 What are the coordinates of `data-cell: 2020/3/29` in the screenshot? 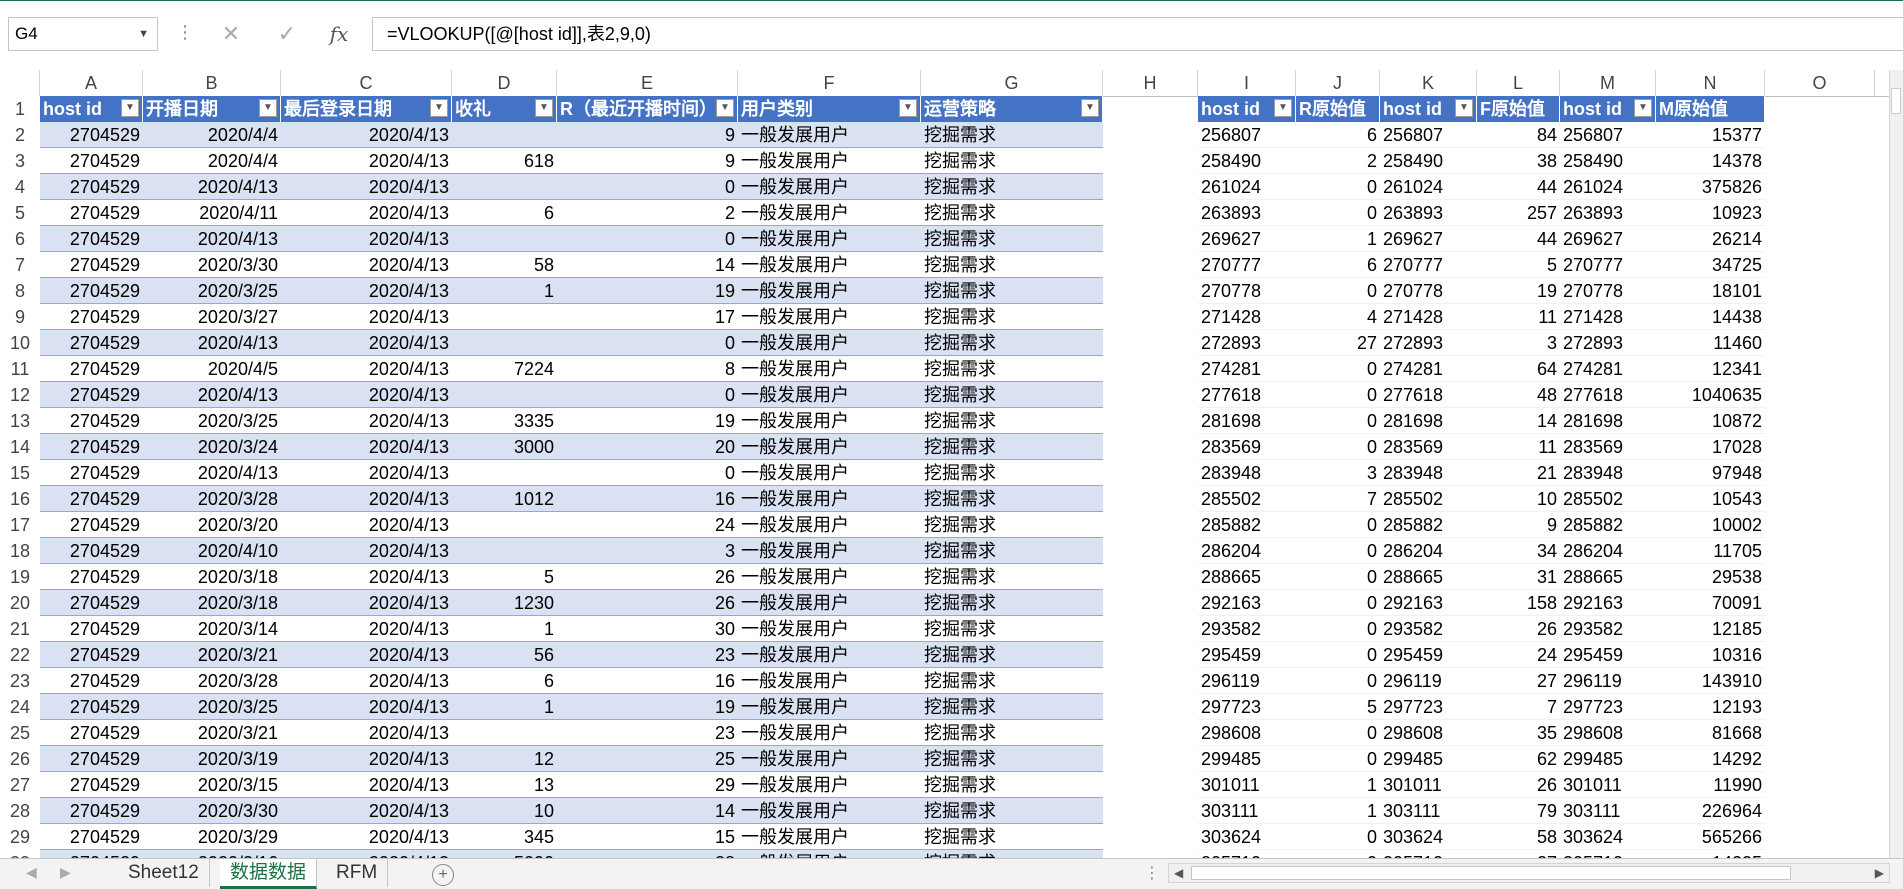 It's located at (212, 837).